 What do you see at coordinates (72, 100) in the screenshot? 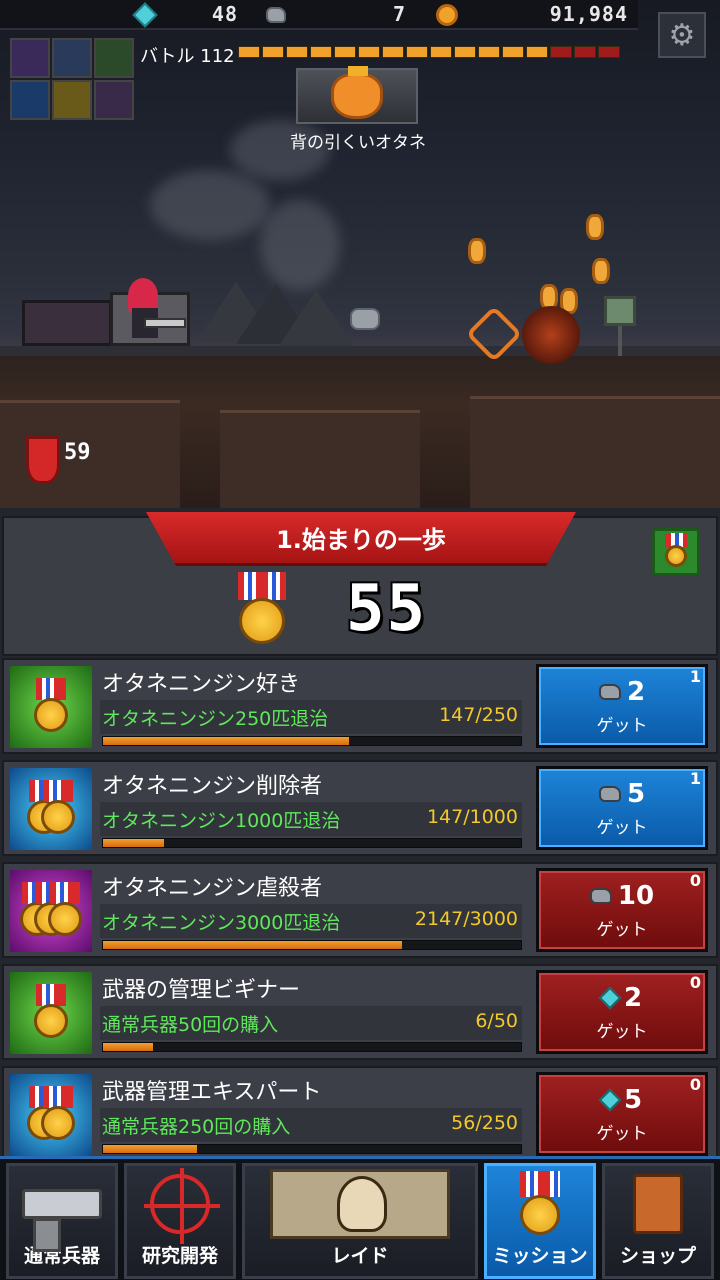
I see `buff-bullet-icon` at bounding box center [72, 100].